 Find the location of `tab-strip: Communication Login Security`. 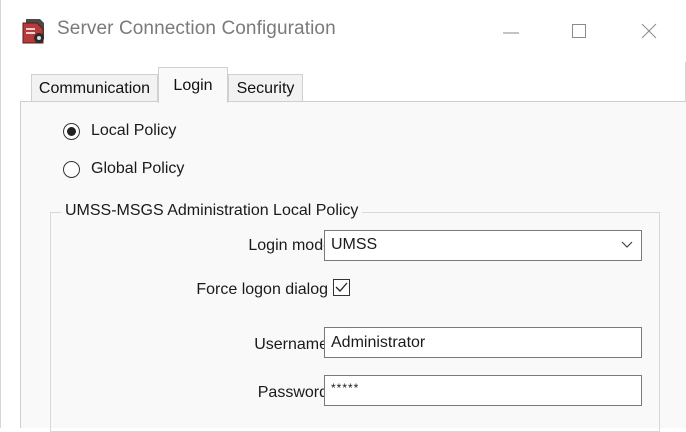

tab-strip: Communication Login Security is located at coordinates (343, 82).